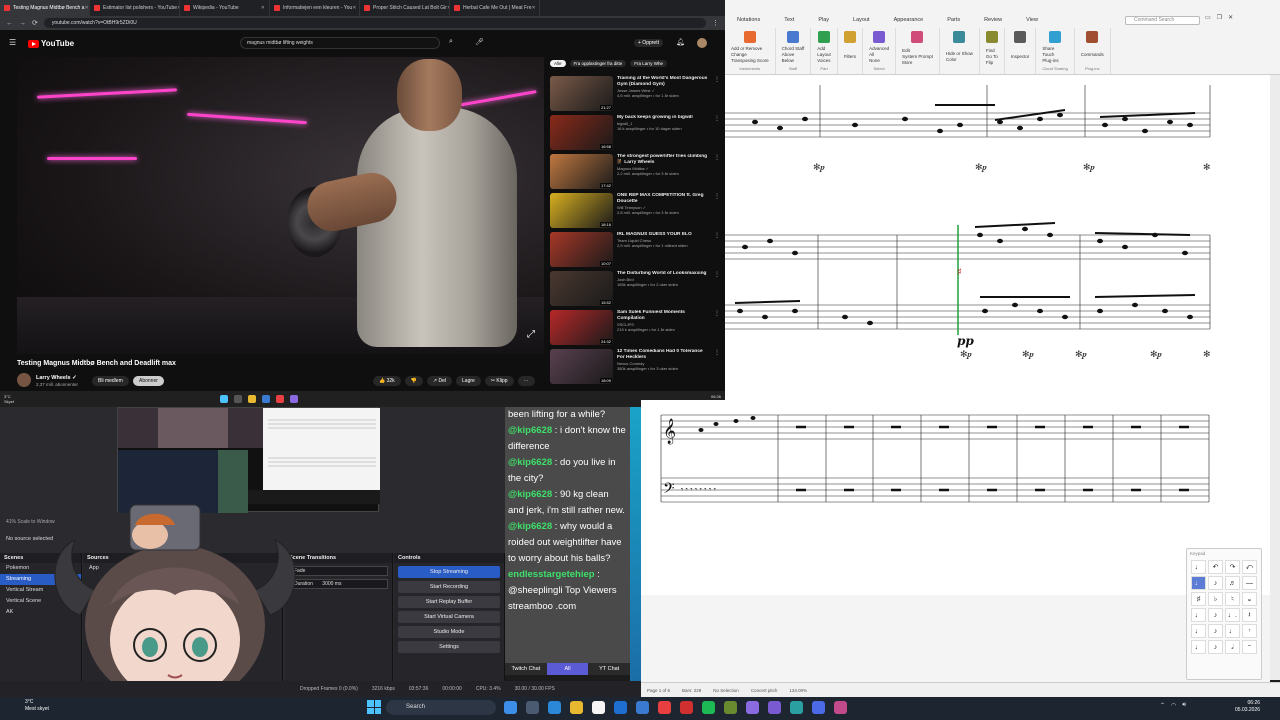 Image resolution: width=1280 pixels, height=720 pixels. What do you see at coordinates (558, 63) in the screenshot?
I see `filter-chip: Alle` at bounding box center [558, 63].